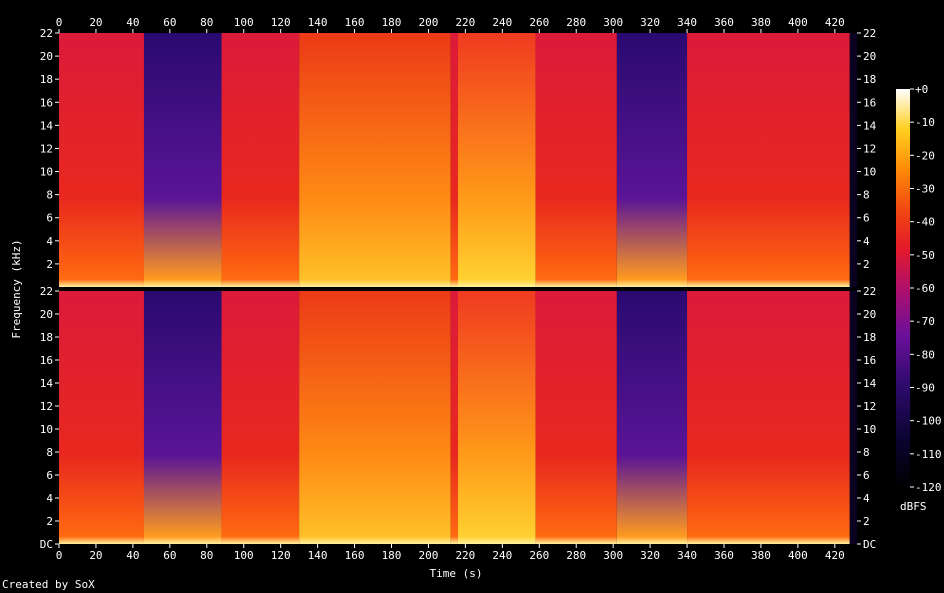  What do you see at coordinates (835, 555) in the screenshot?
I see `x-tick-label-bottom: 420` at bounding box center [835, 555].